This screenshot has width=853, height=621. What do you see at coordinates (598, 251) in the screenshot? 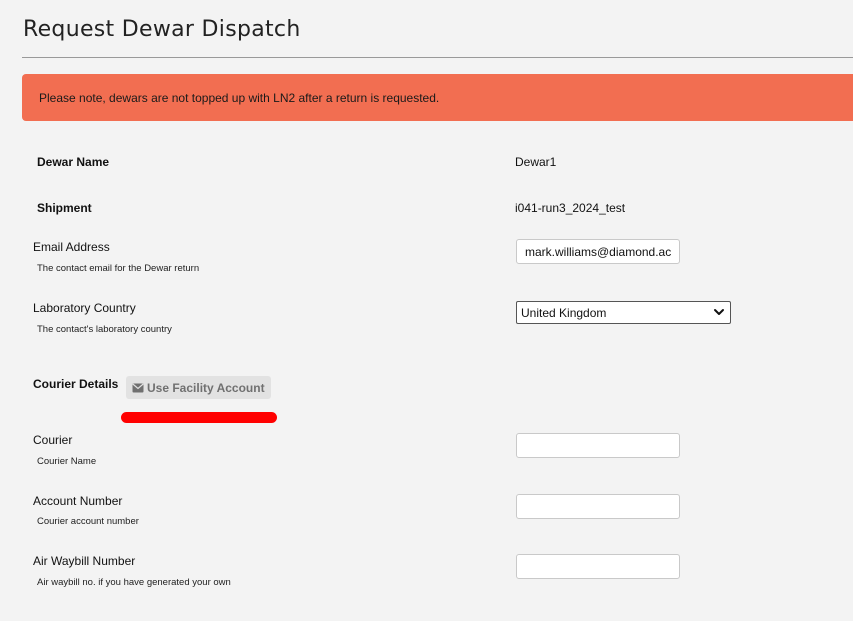
I see `email-field` at bounding box center [598, 251].